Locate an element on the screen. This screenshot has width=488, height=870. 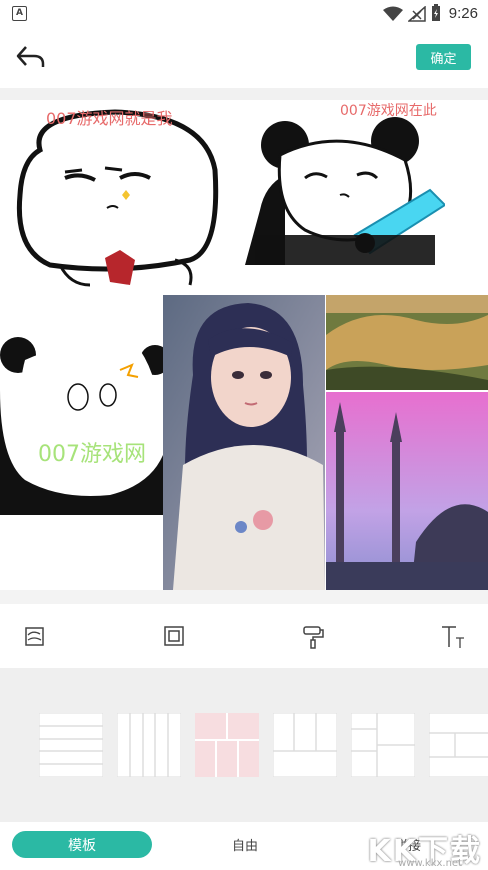
portrait-photo is located at coordinates (244, 442).